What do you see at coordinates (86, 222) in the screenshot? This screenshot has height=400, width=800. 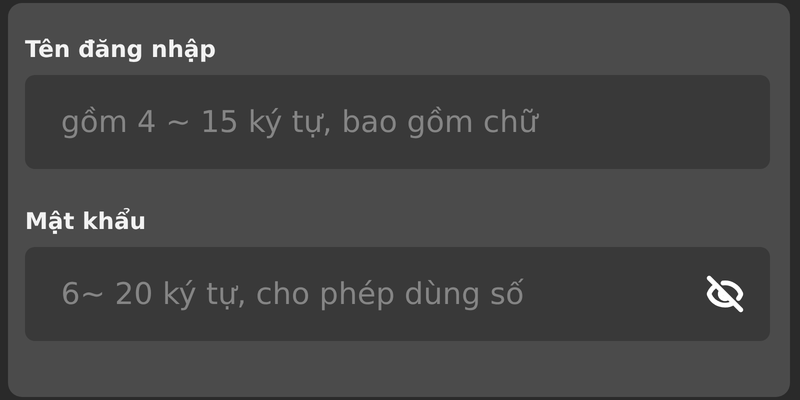 I see `field-label: Mật khẩu` at bounding box center [86, 222].